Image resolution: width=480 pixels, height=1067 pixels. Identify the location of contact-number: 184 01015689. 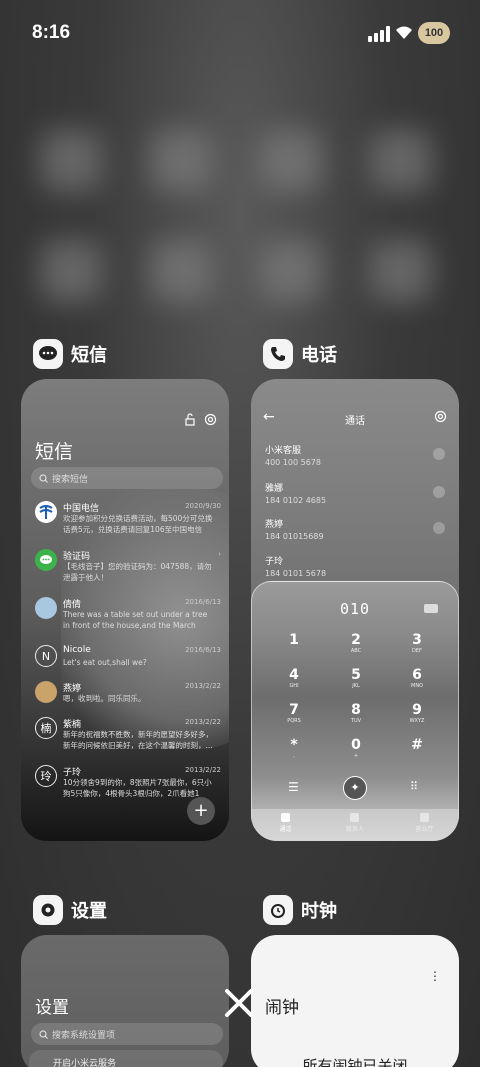
(294, 536).